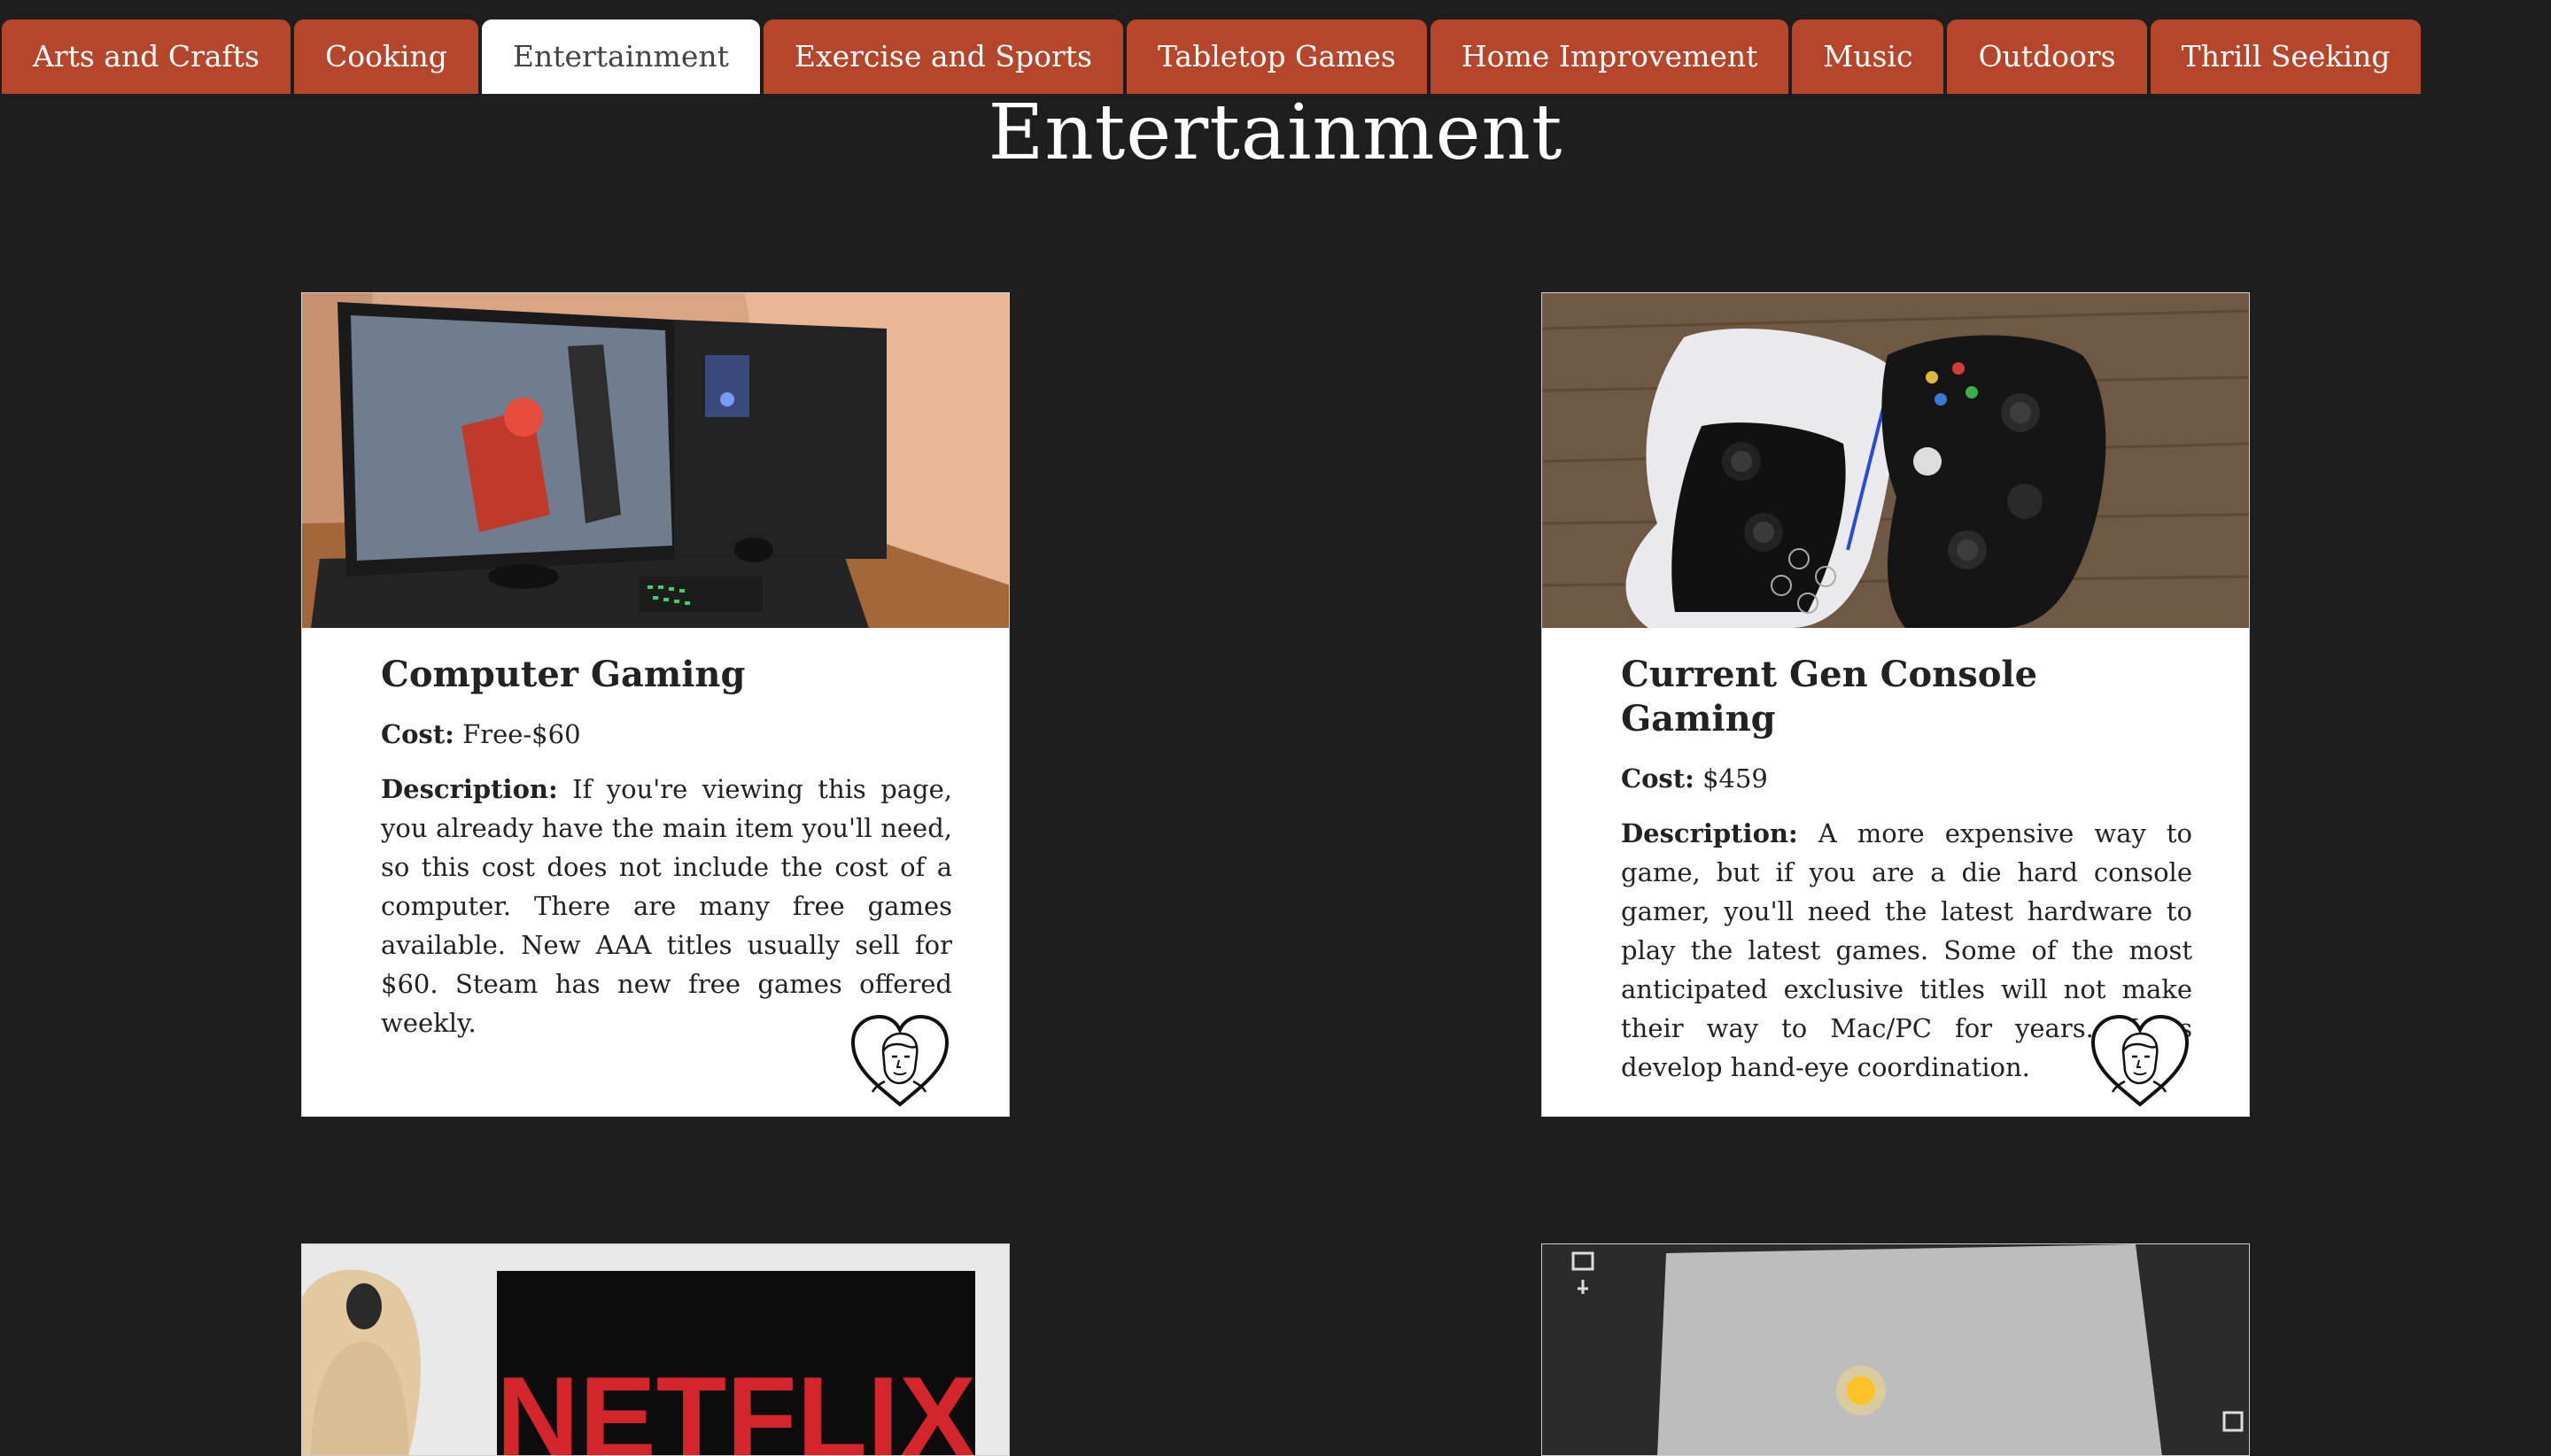 The width and height of the screenshot is (2551, 1456). I want to click on tab-arts-and-crafts: Arts and Crafts, so click(146, 56).